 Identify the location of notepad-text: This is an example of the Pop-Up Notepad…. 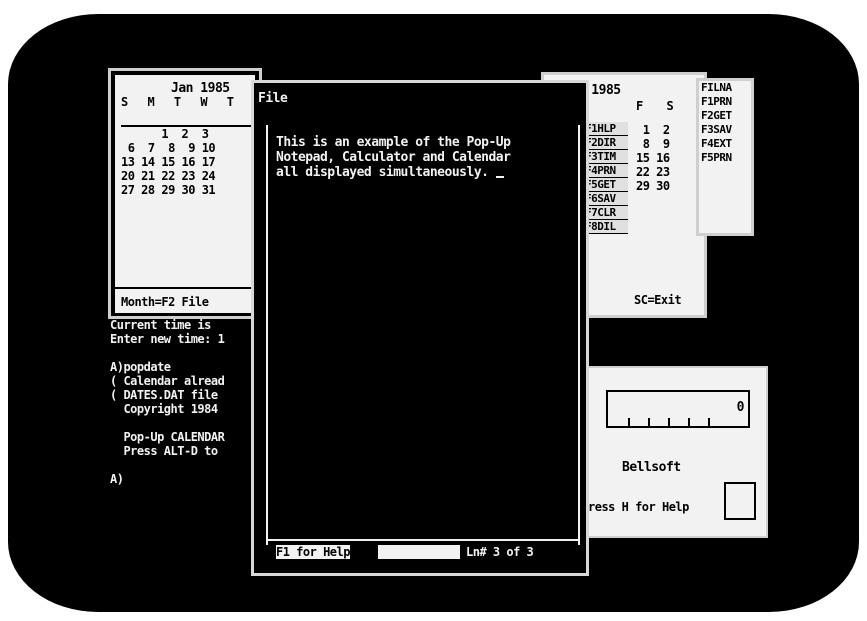
(393, 157).